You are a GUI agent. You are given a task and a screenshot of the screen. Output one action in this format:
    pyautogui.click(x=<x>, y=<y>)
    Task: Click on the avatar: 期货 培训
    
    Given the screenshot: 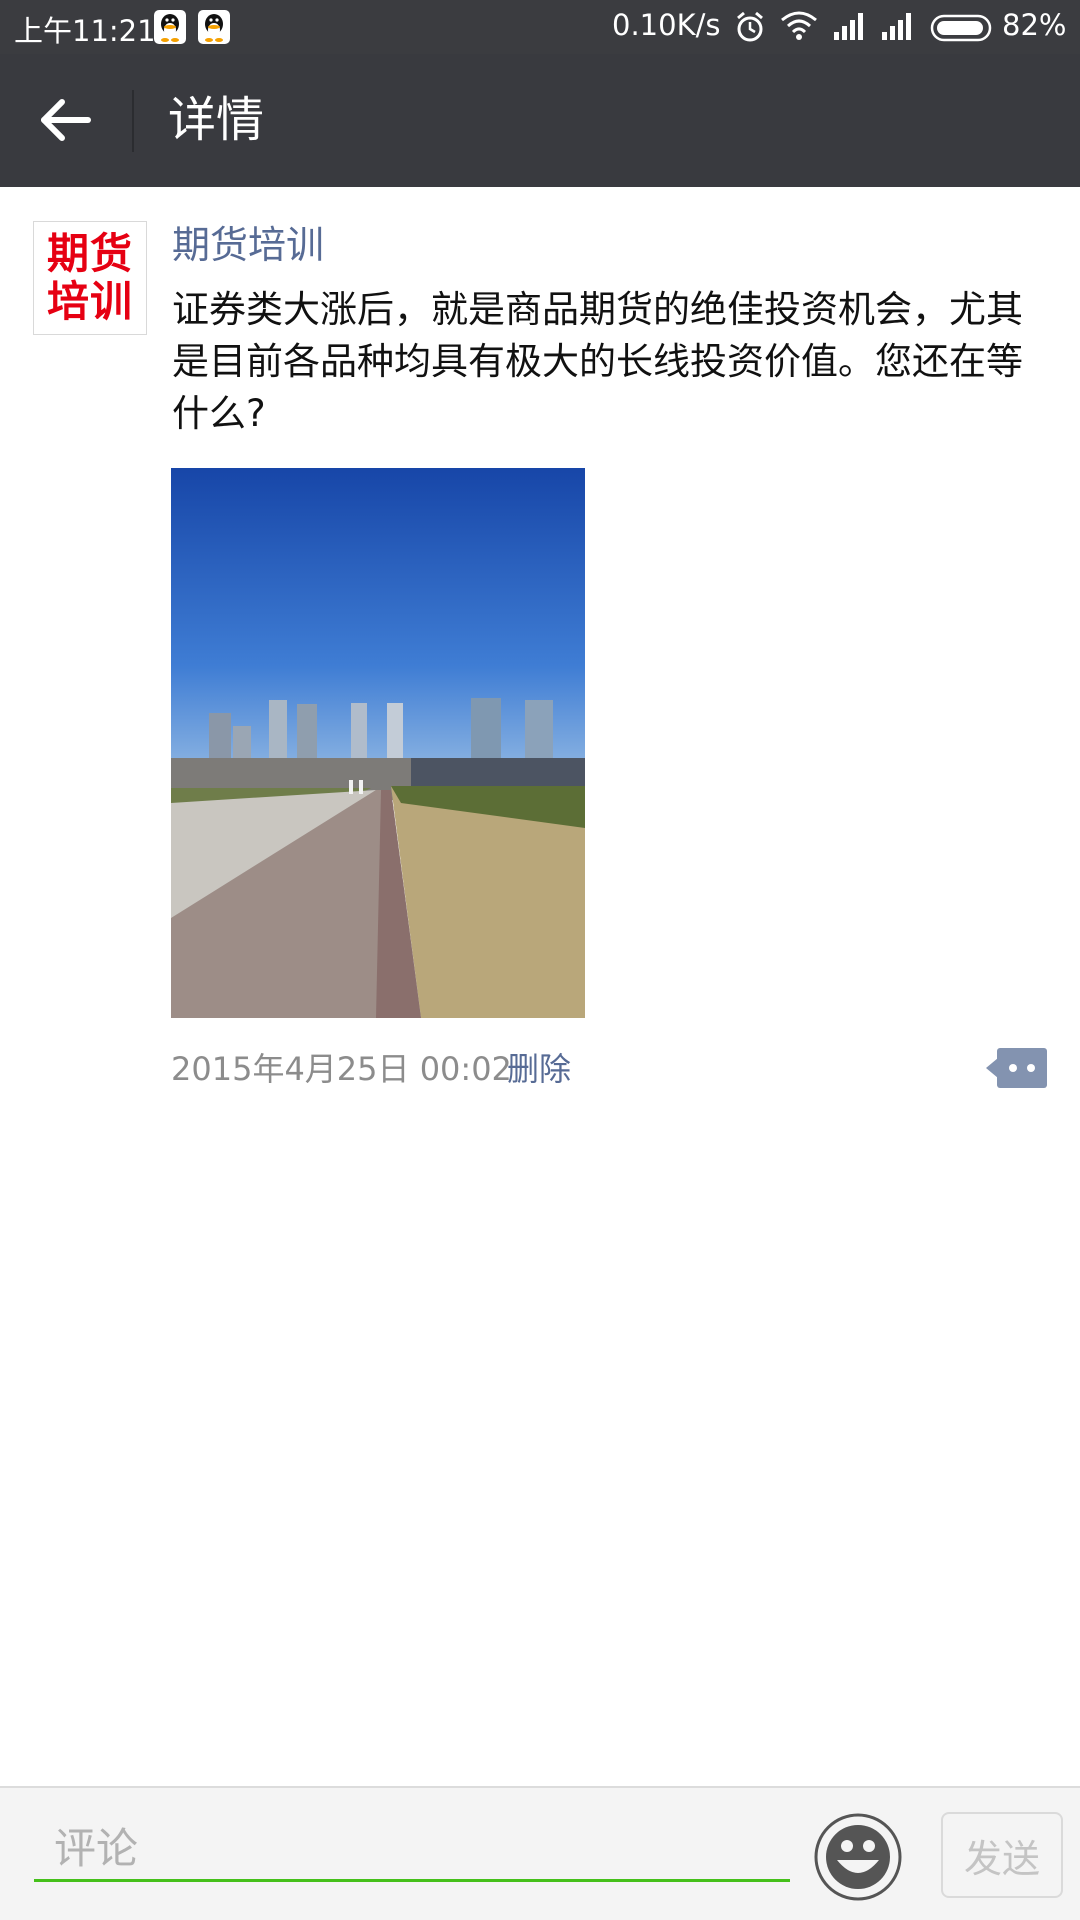 What is the action you would take?
    pyautogui.click(x=90, y=278)
    